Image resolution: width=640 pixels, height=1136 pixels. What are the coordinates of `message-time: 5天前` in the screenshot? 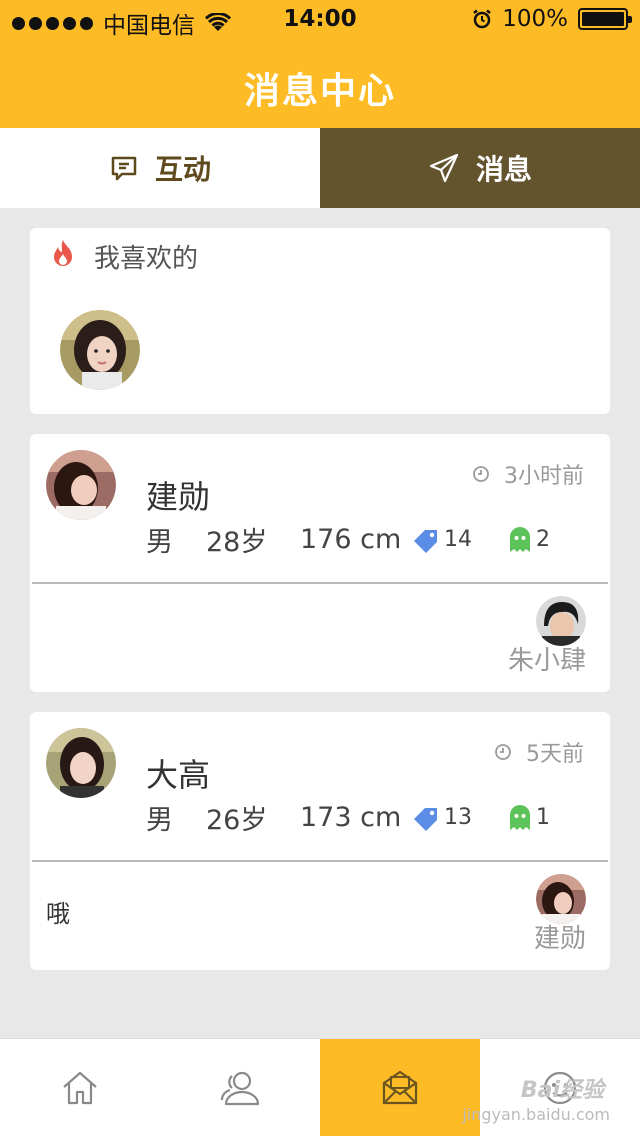 It's located at (539, 752).